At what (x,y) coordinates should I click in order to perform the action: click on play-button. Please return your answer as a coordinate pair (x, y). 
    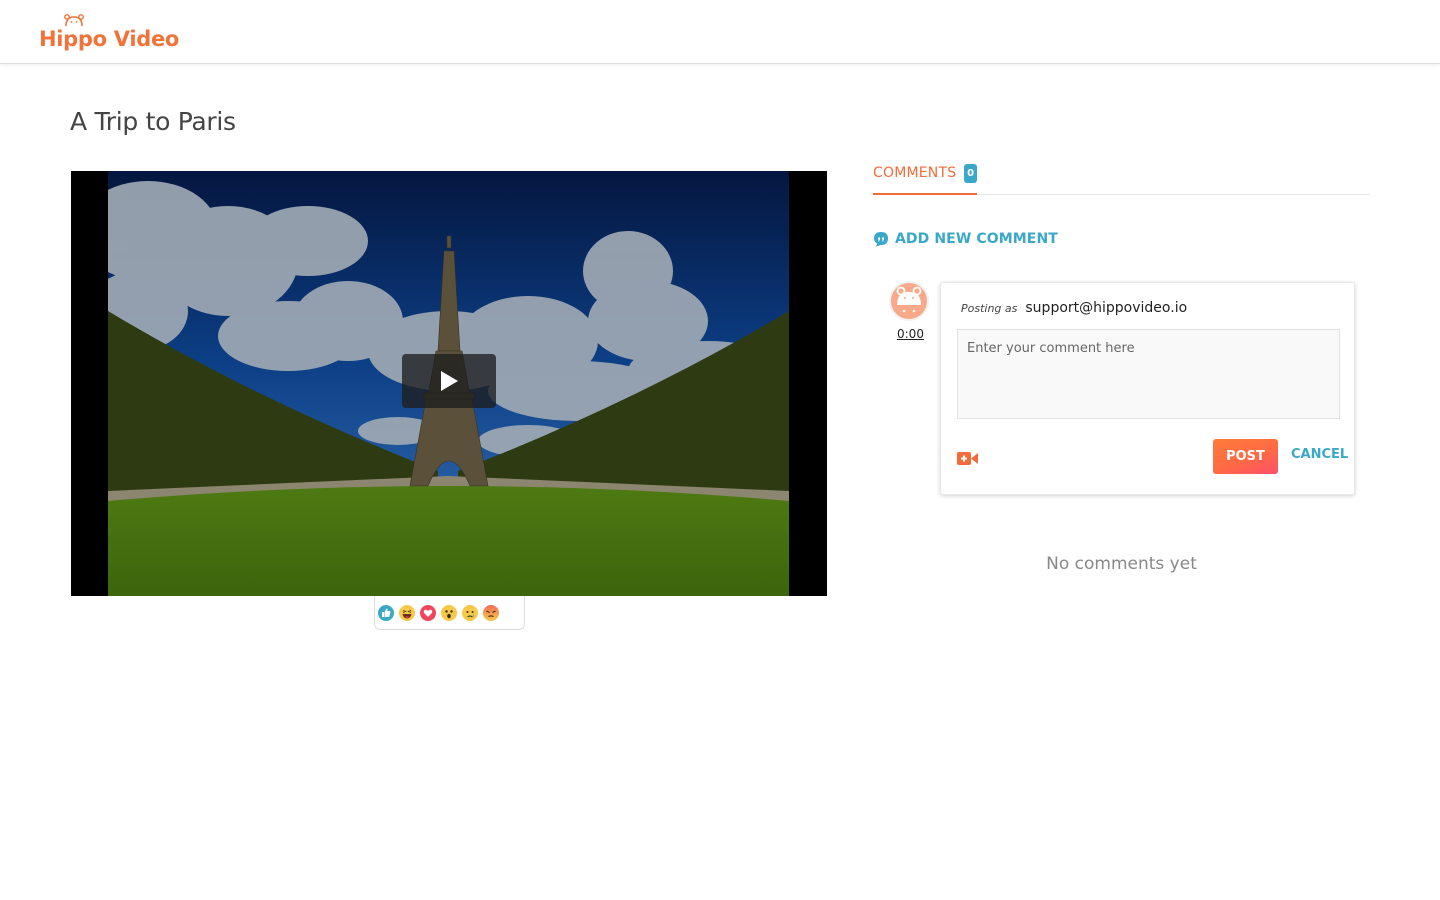
    Looking at the image, I should click on (449, 381).